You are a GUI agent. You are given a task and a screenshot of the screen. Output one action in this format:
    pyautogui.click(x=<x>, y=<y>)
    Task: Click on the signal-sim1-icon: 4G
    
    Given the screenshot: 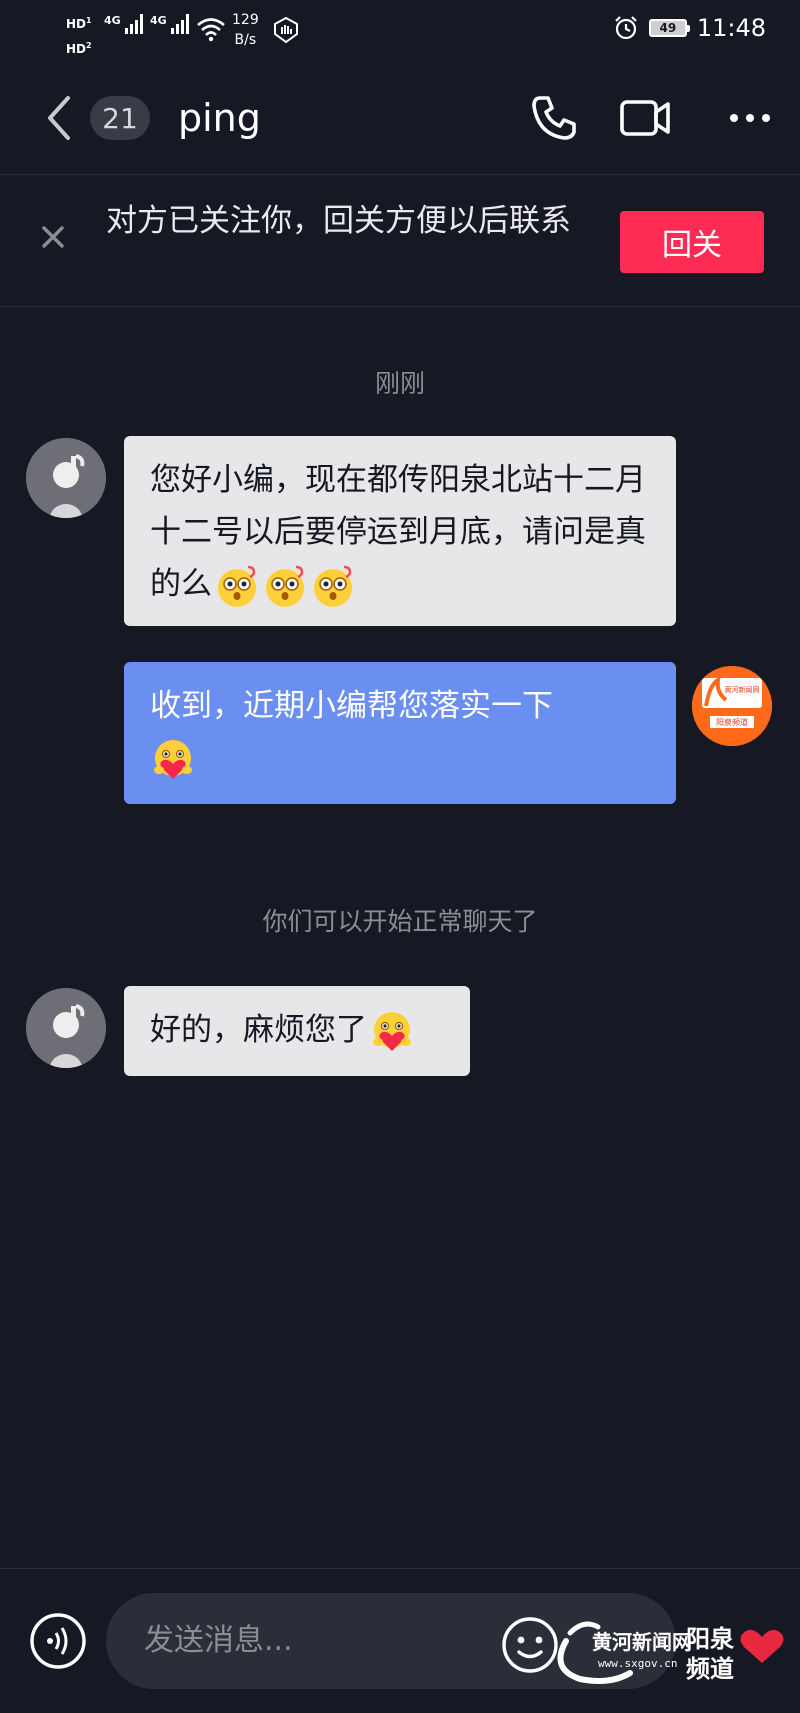 What is the action you would take?
    pyautogui.click(x=123, y=24)
    